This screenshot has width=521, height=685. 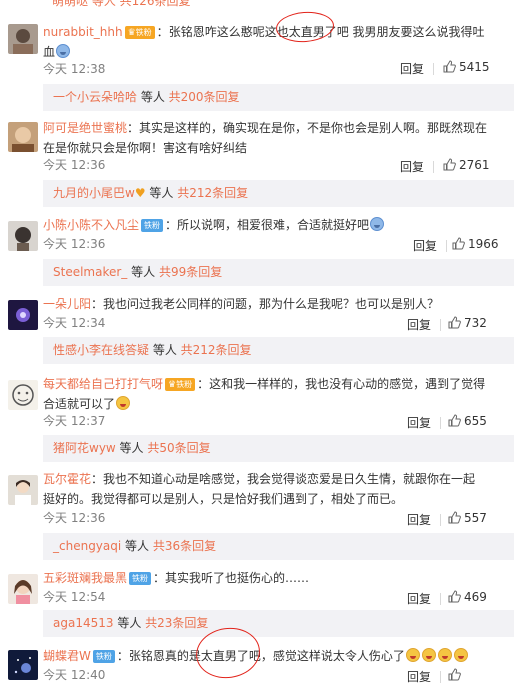 What do you see at coordinates (467, 323) in the screenshot?
I see `like-button: 732` at bounding box center [467, 323].